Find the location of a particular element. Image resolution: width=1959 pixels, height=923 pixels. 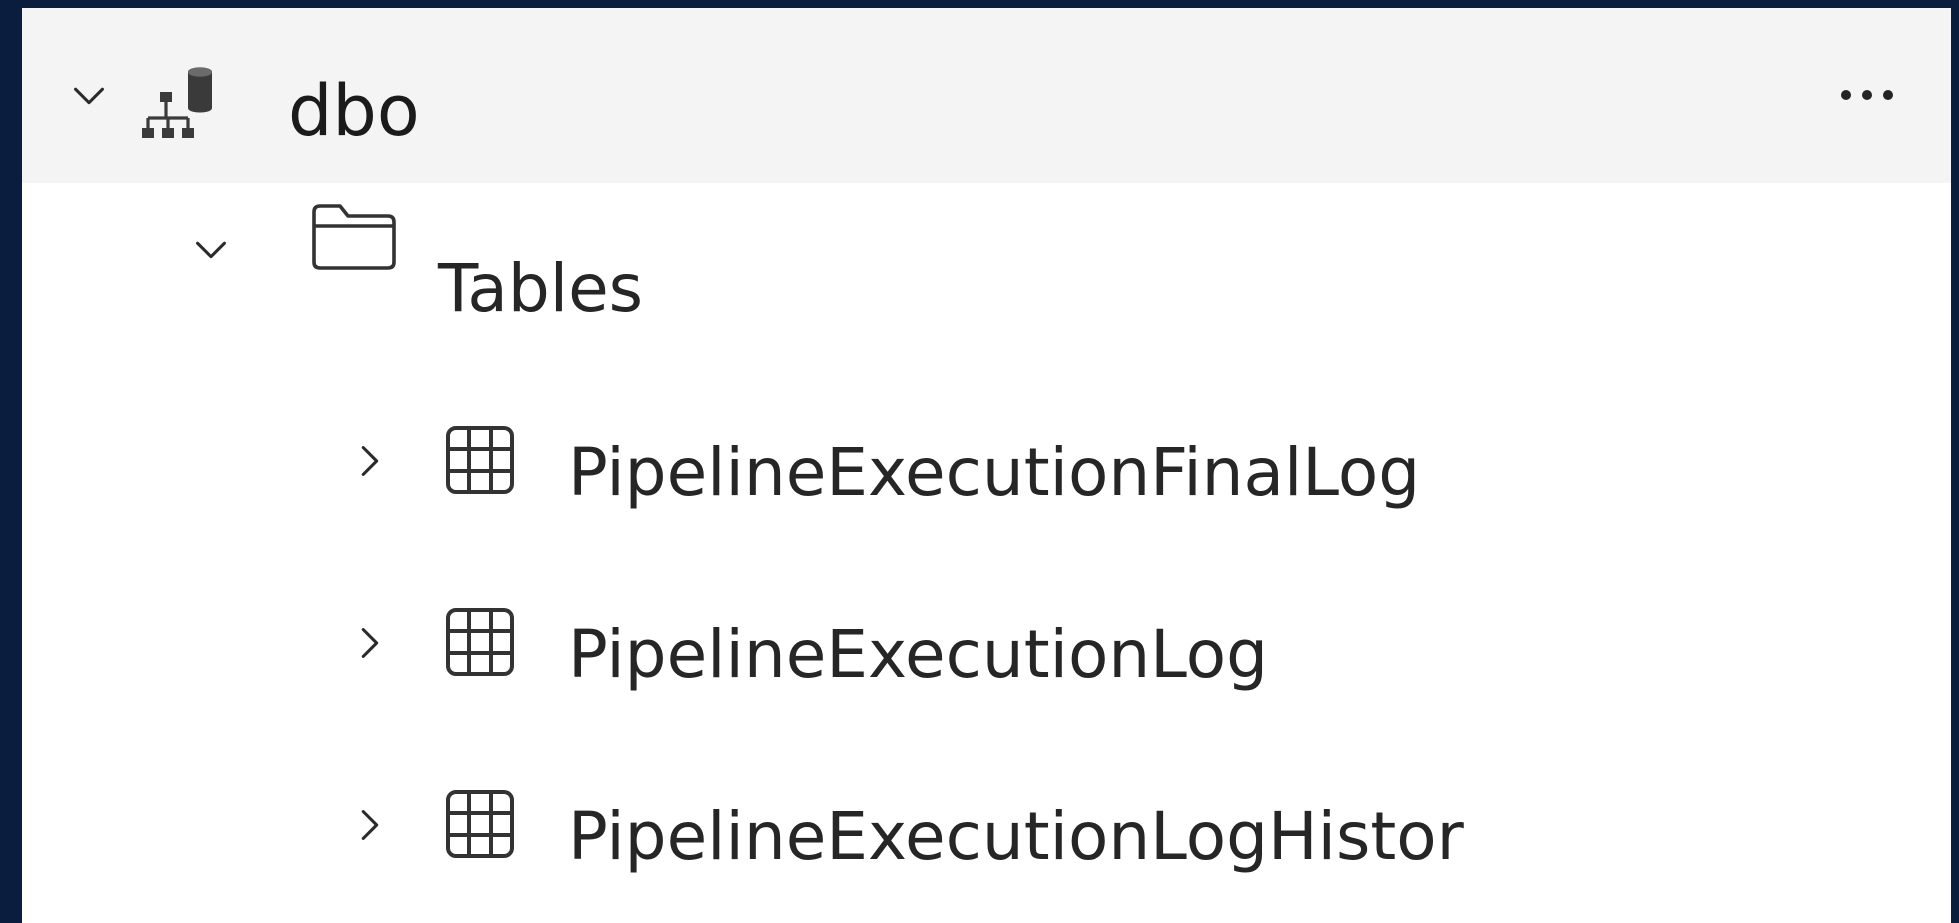

more-options-icon is located at coordinates (1867, 95).